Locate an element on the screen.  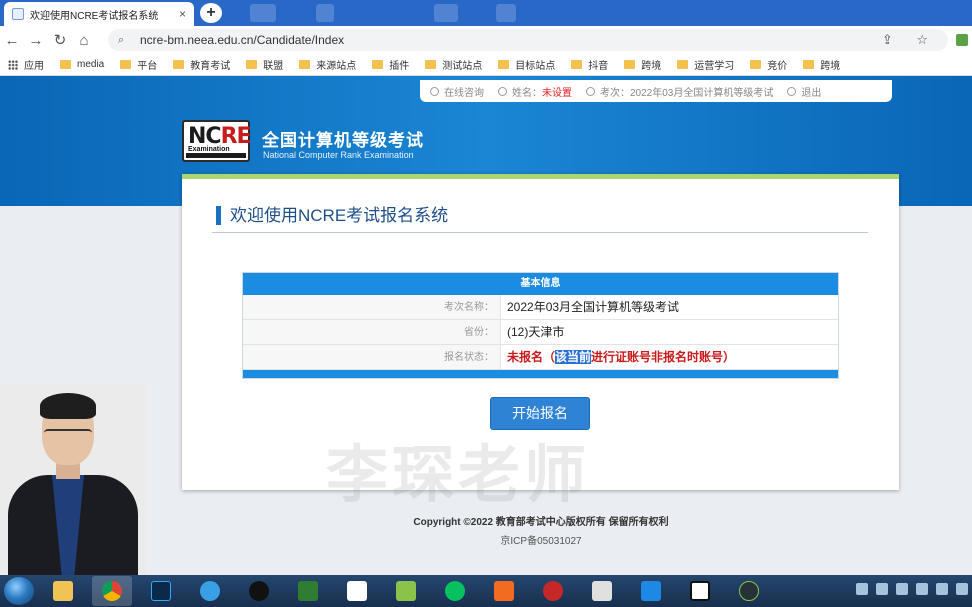
bookmark-apps: 应用 is located at coordinates (26, 64).